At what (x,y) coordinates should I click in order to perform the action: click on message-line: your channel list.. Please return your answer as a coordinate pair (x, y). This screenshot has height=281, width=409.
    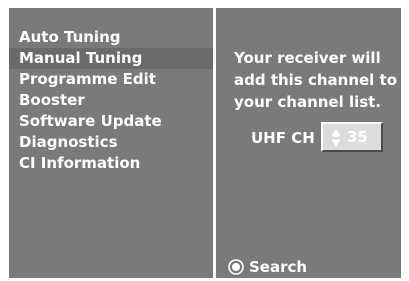
    Looking at the image, I should click on (308, 102).